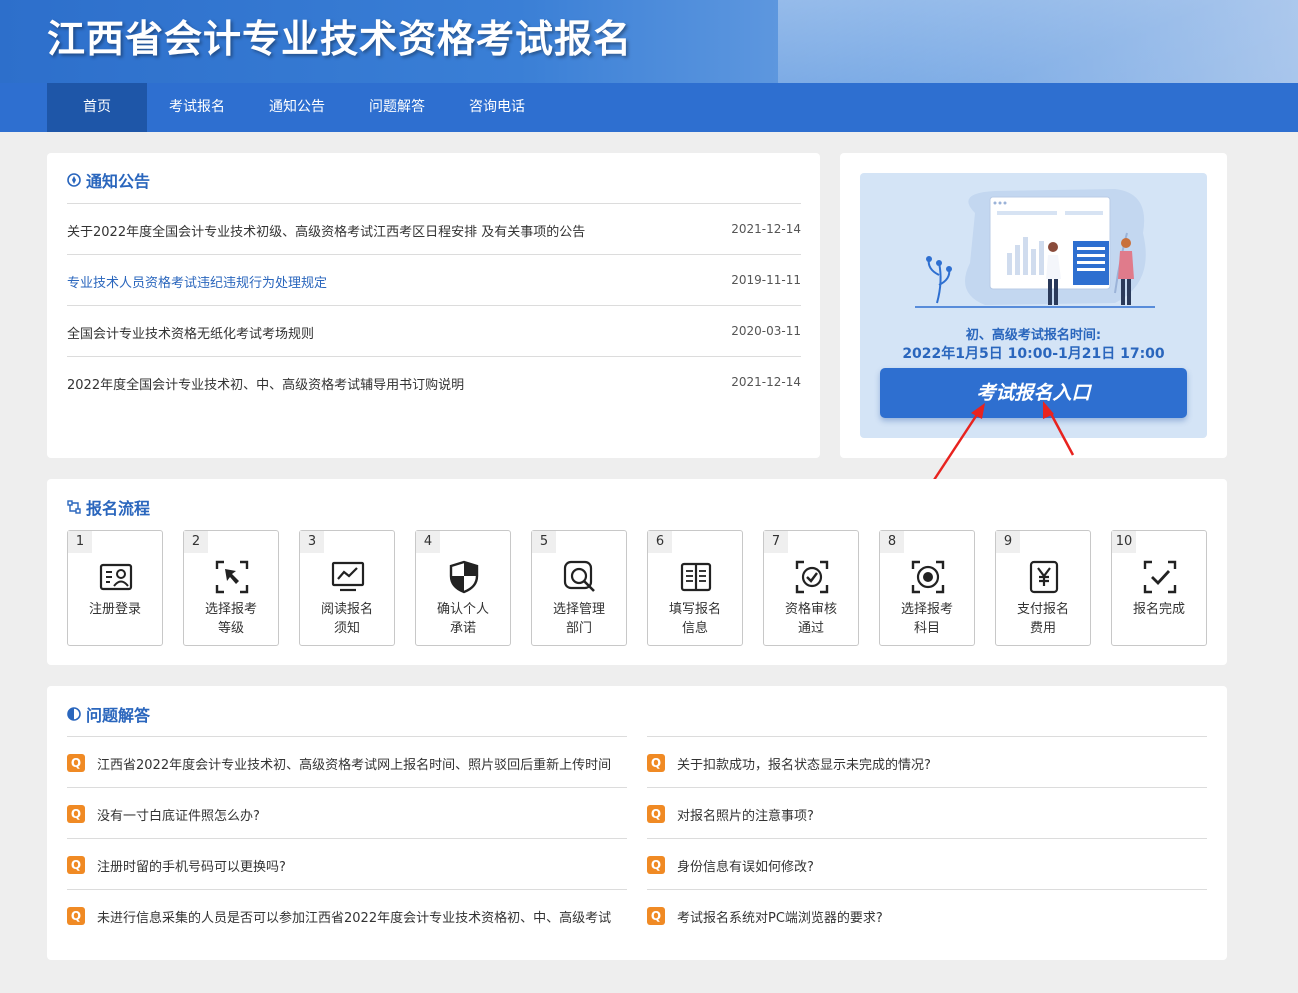 This screenshot has width=1298, height=993. What do you see at coordinates (362, 865) in the screenshot?
I see `faq-question: 注册时留的手机号码可以更换吗?` at bounding box center [362, 865].